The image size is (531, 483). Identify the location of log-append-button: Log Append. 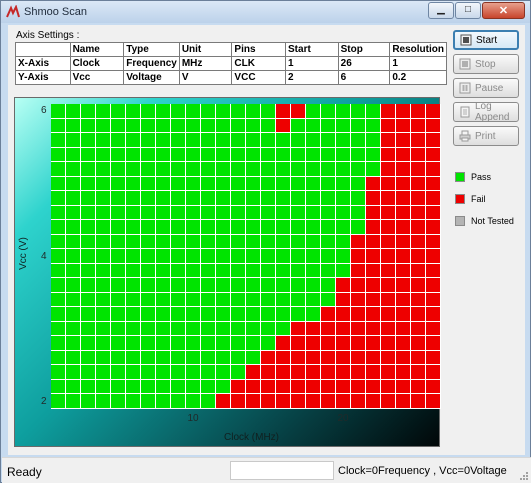
(486, 112).